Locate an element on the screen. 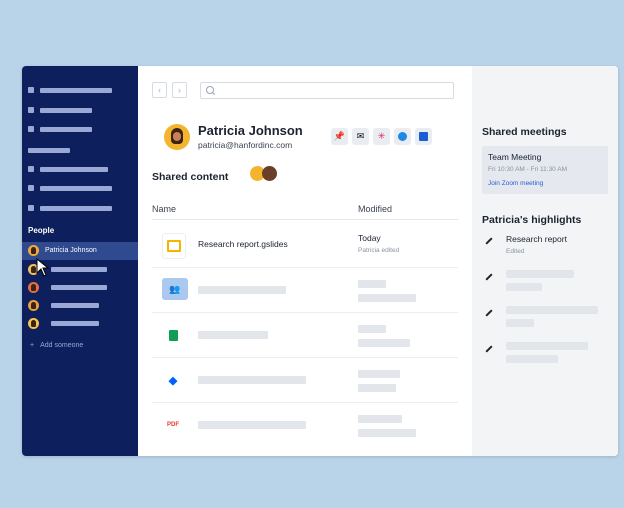 The width and height of the screenshot is (624, 508). dropbox-file-icon: ◆ is located at coordinates (173, 380).